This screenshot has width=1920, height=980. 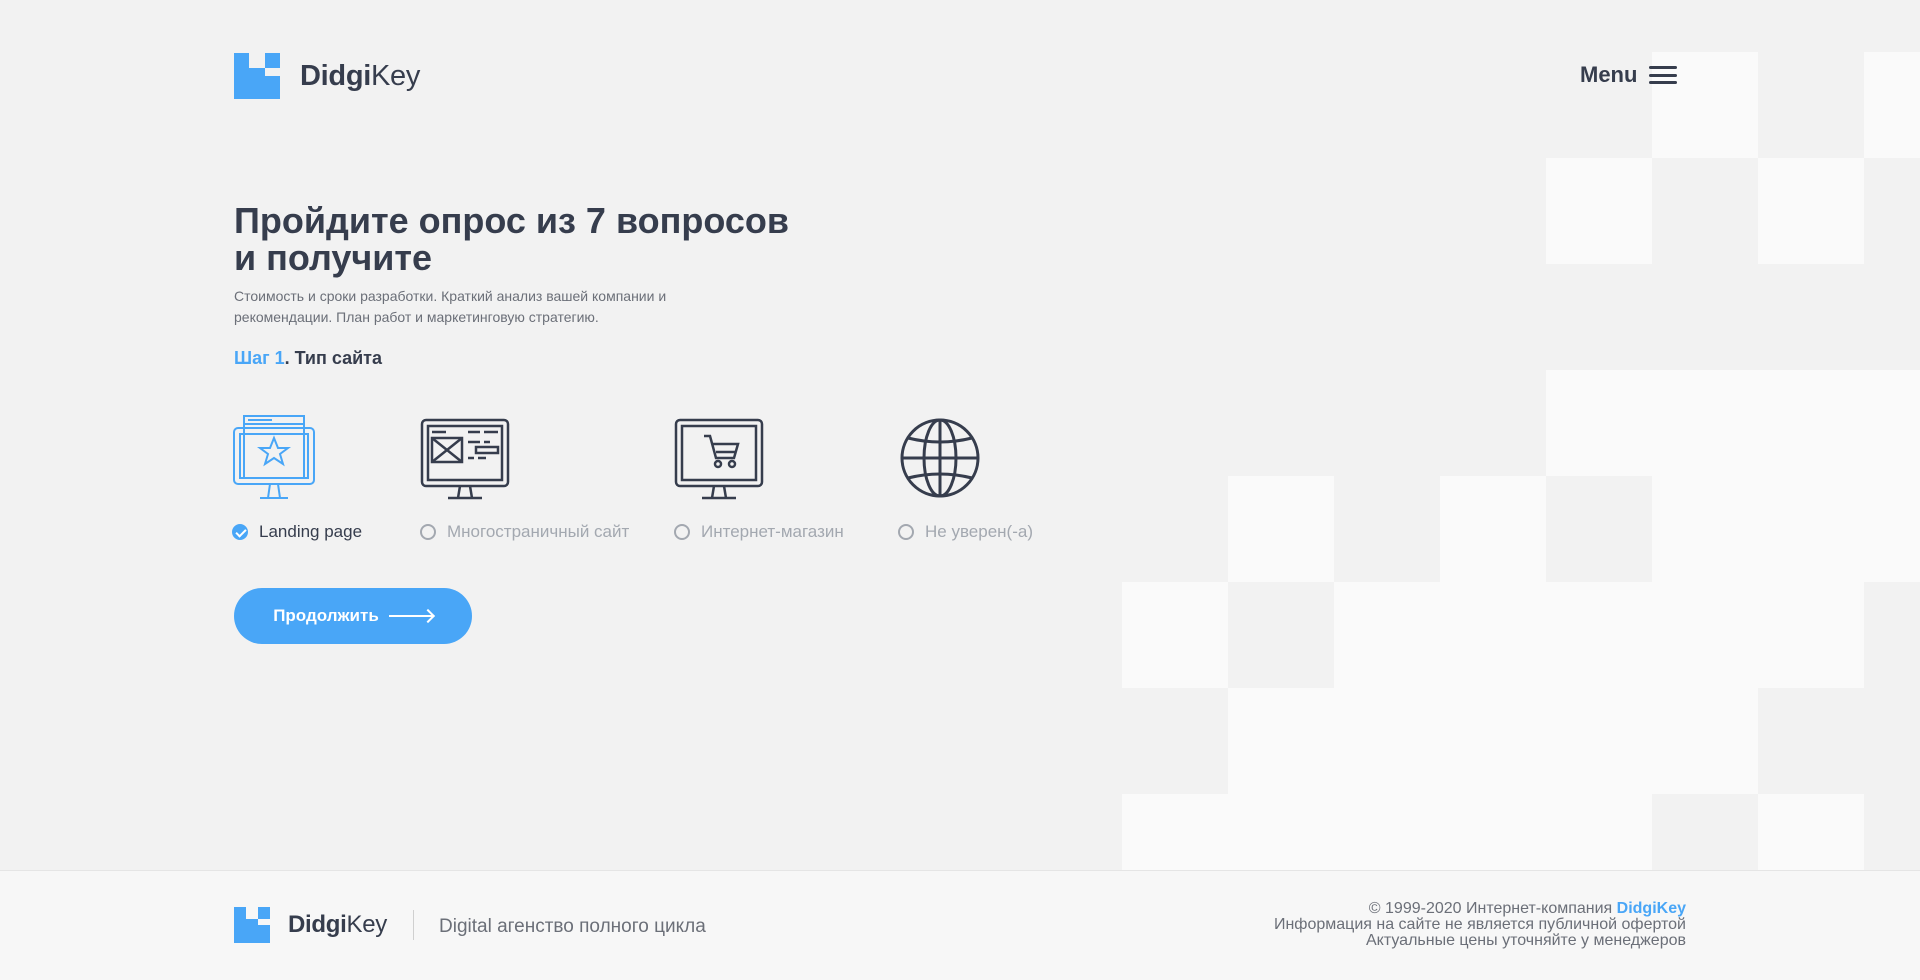 I want to click on continue-label: Продолжить, so click(x=326, y=615).